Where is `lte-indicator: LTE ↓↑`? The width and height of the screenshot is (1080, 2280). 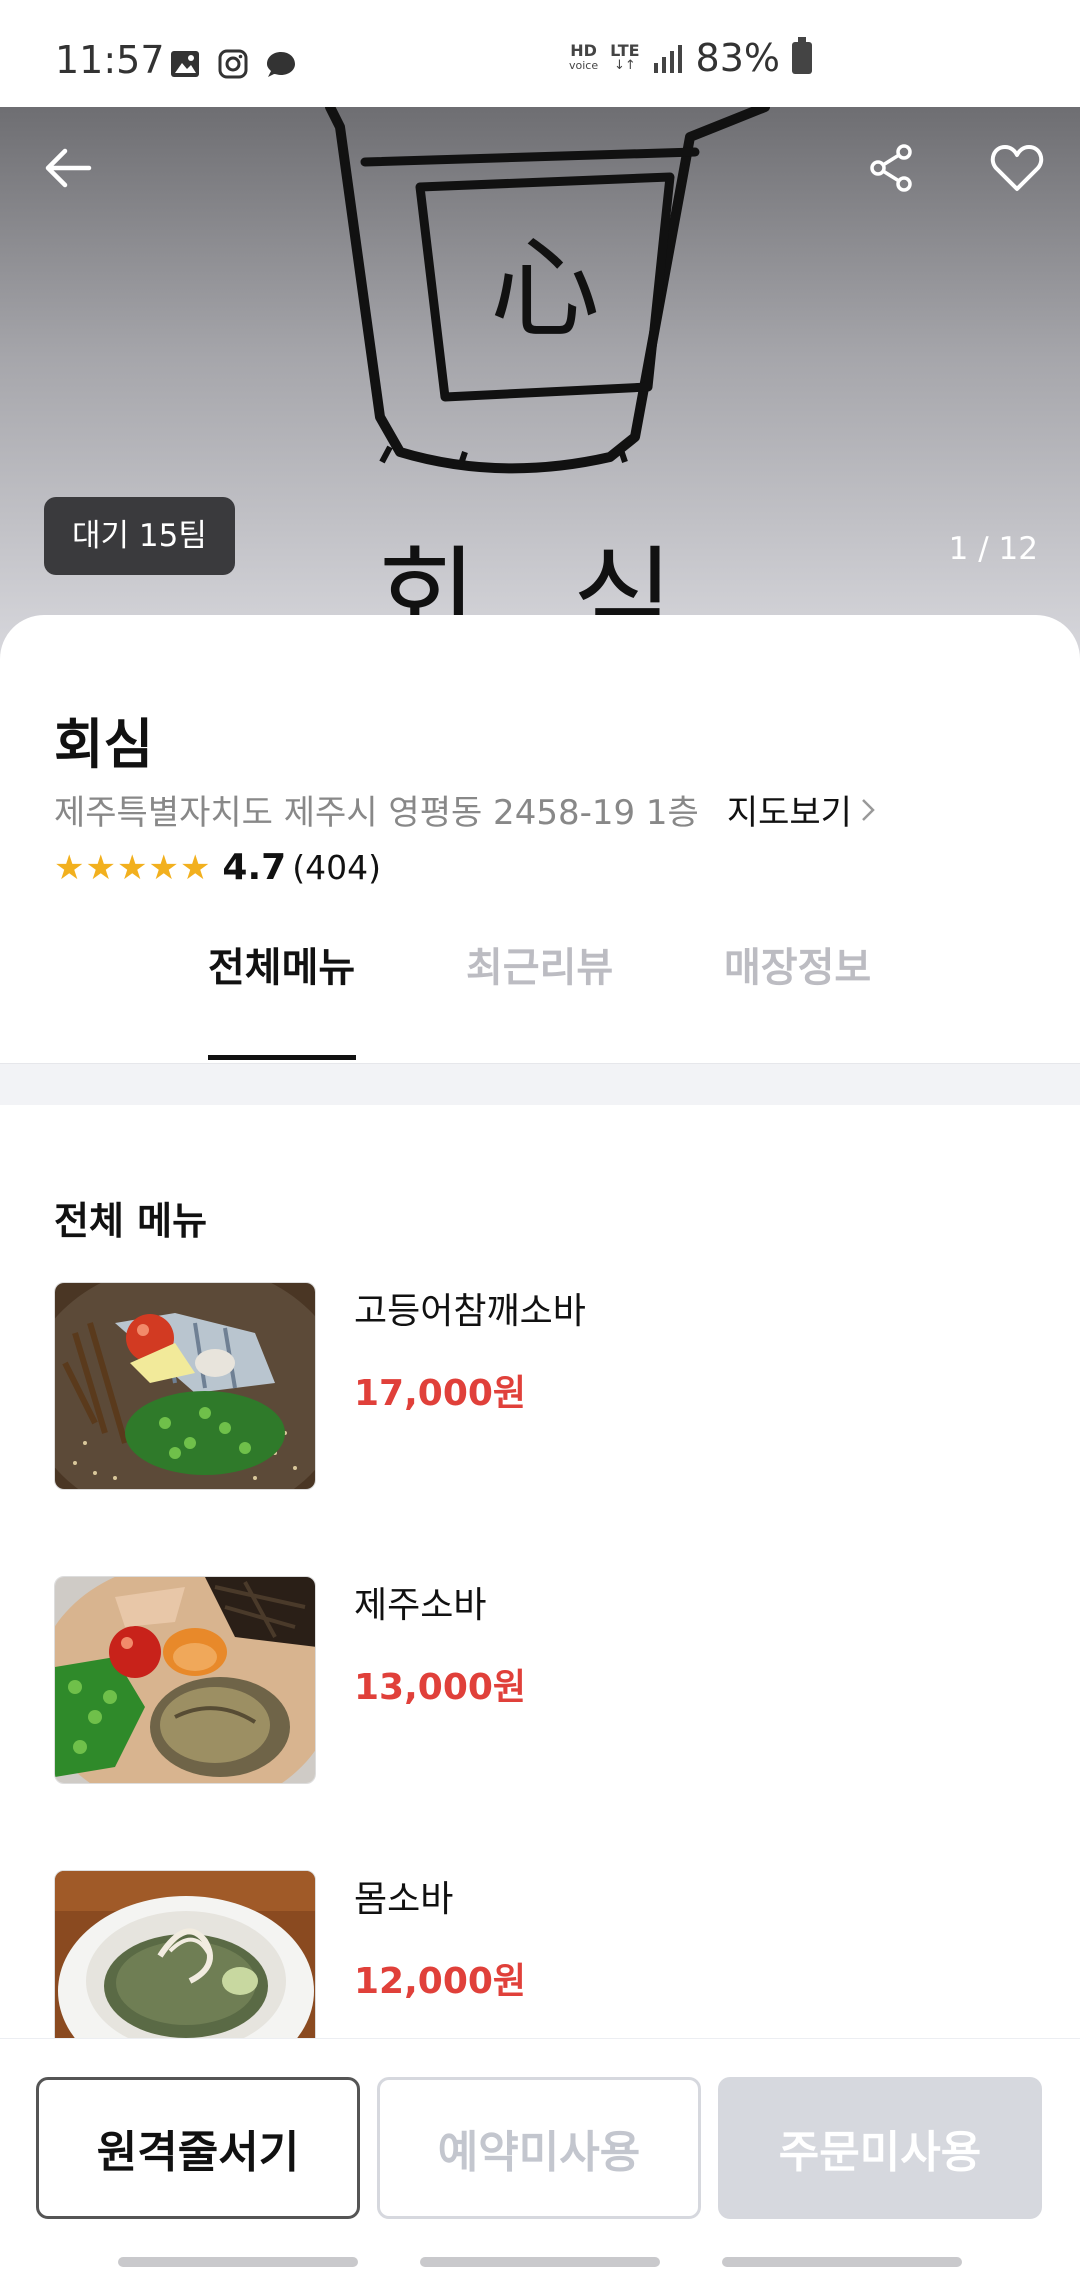 lte-indicator: LTE ↓↑ is located at coordinates (625, 57).